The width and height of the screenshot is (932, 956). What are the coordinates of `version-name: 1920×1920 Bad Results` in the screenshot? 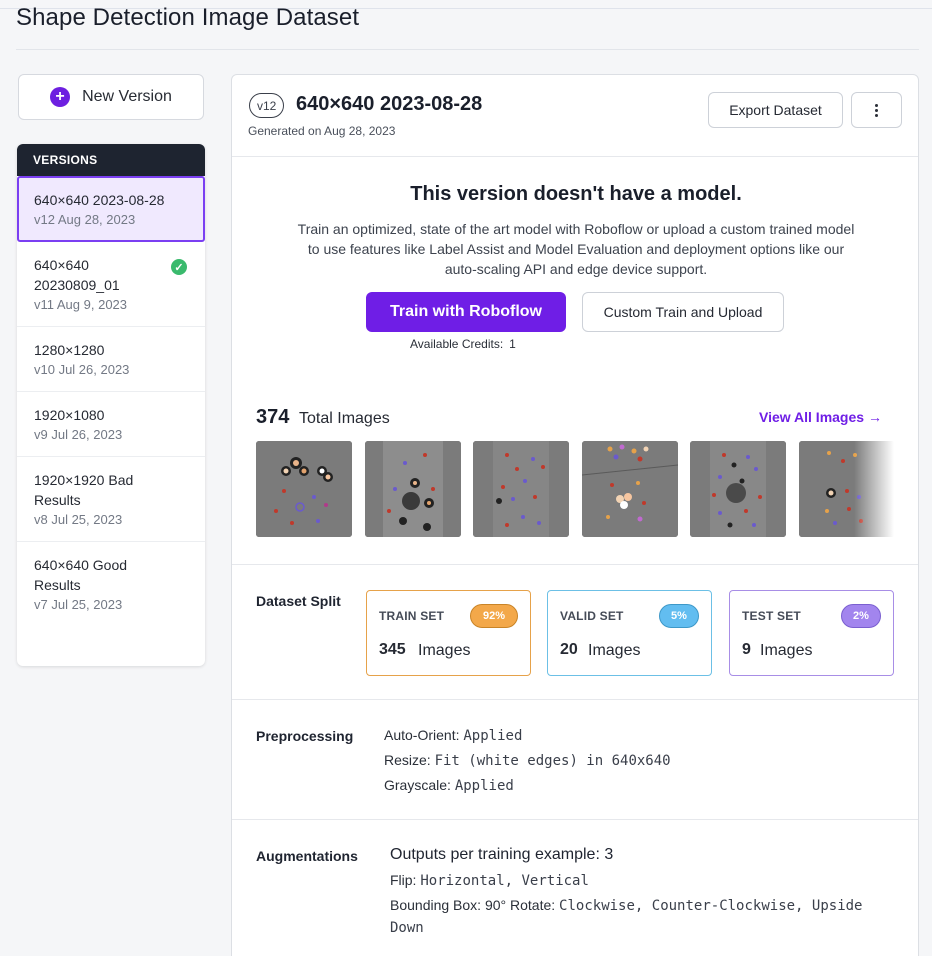 It's located at (84, 490).